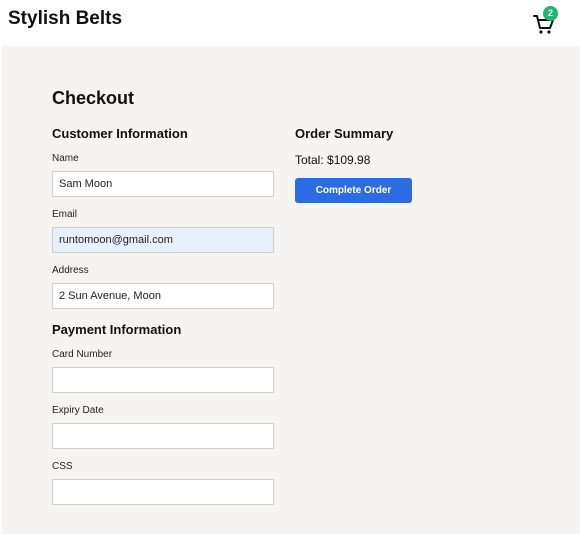  Describe the element at coordinates (62, 466) in the screenshot. I see `css-label: CSS` at that location.